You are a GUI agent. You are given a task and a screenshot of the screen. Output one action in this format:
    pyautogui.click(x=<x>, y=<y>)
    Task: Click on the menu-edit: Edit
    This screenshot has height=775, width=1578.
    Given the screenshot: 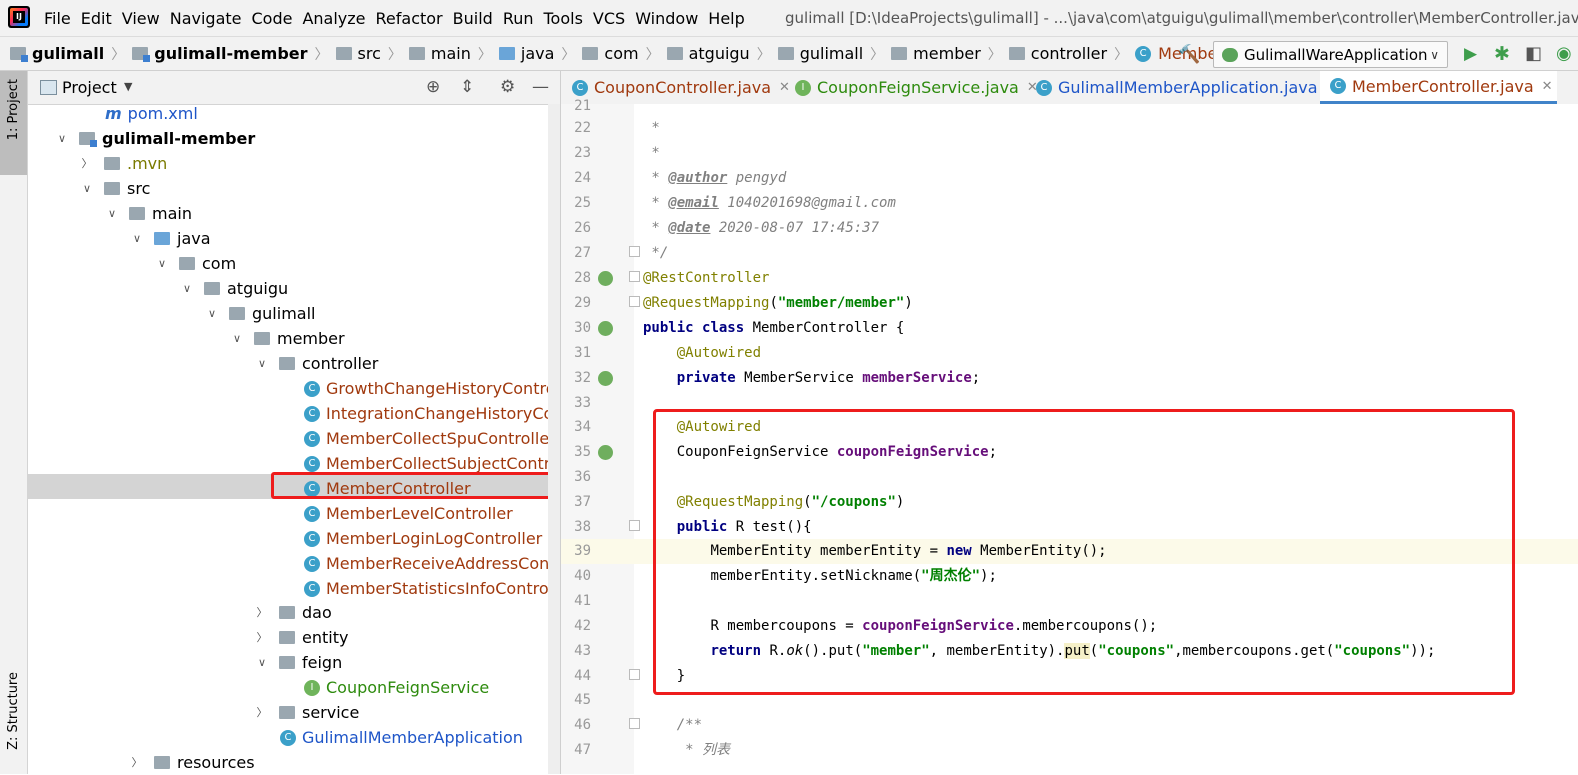 What is the action you would take?
    pyautogui.click(x=99, y=18)
    